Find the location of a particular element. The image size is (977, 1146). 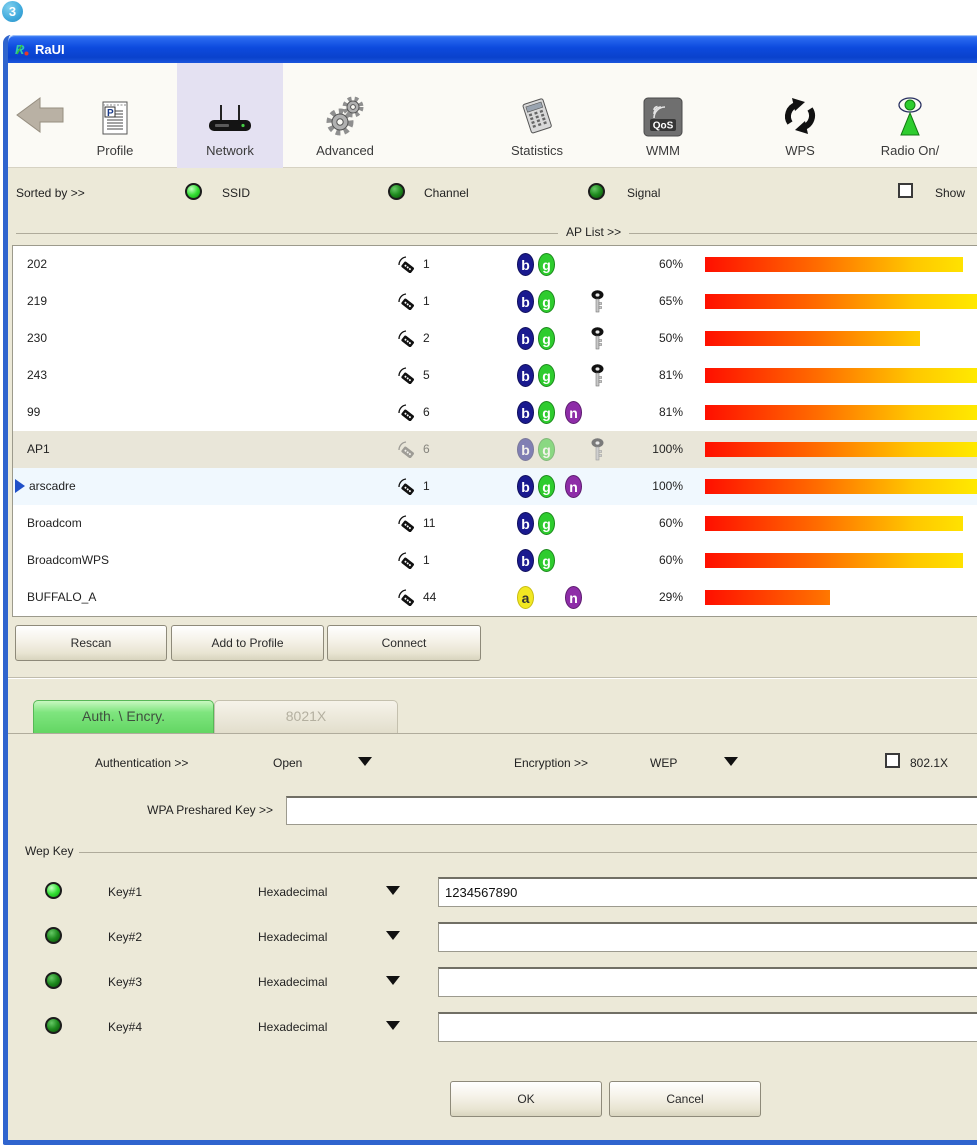

svg-text: QoS is located at coordinates (663, 126).